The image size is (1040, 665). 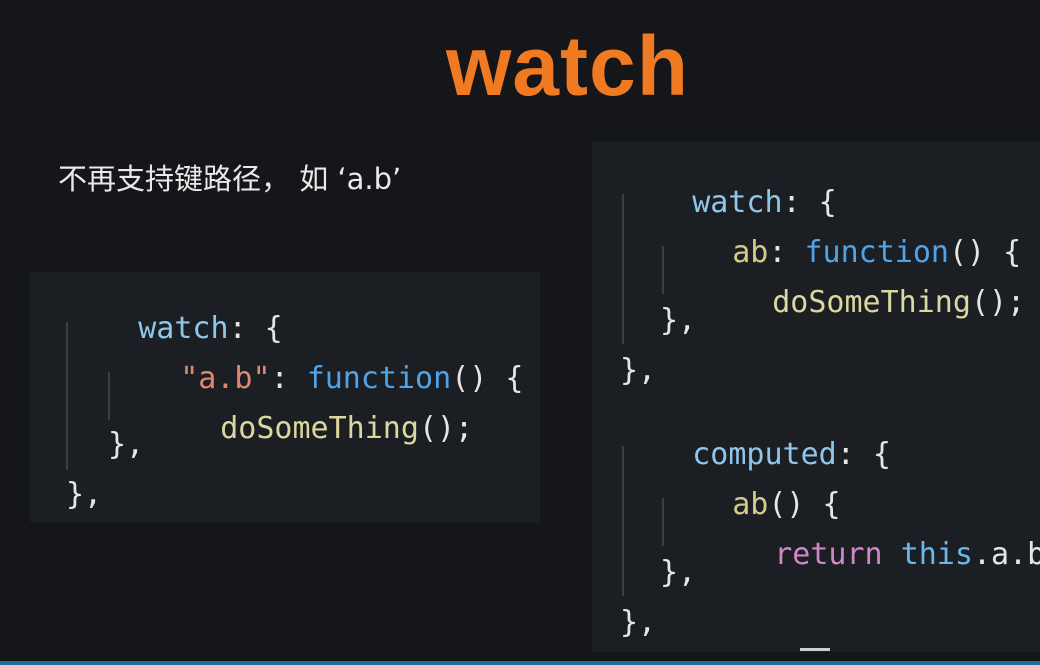 What do you see at coordinates (1006, 554) in the screenshot?
I see `code-token: .a.b;` at bounding box center [1006, 554].